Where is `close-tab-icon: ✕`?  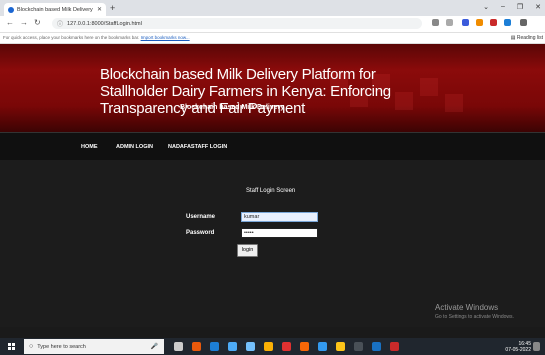 close-tab-icon: ✕ is located at coordinates (99, 9).